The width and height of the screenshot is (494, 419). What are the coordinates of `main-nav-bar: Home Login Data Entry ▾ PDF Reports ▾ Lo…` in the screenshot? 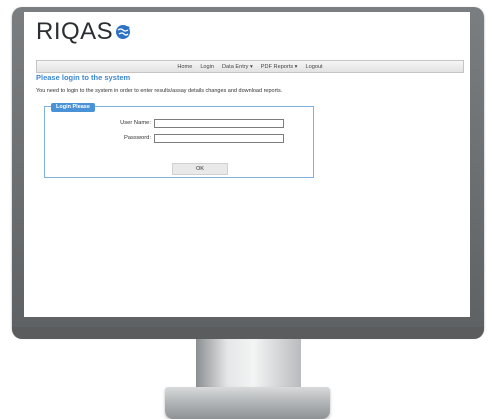 It's located at (250, 66).